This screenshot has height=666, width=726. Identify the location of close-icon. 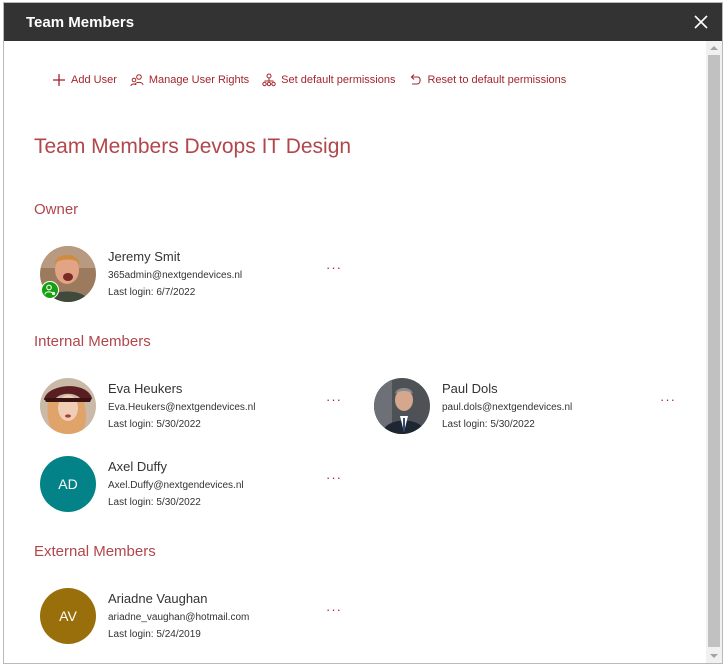
(701, 22).